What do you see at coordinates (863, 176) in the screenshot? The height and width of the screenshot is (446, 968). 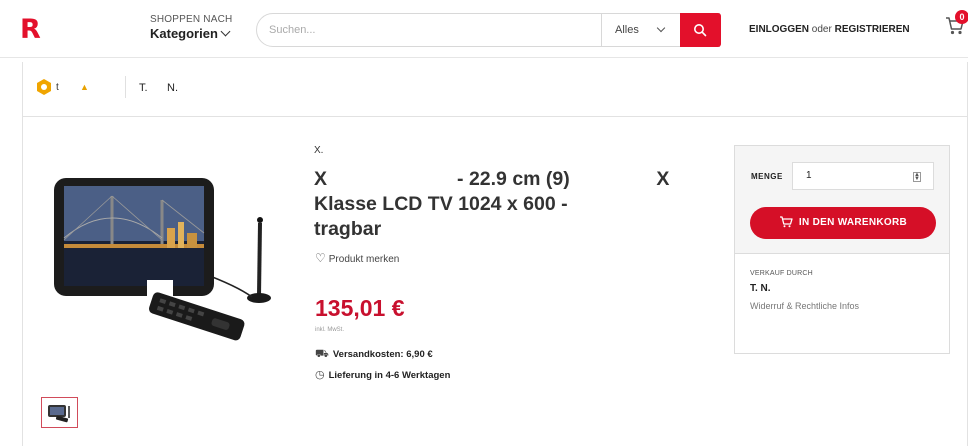 I see `quantity-stepper: 1 ▲ ▼` at bounding box center [863, 176].